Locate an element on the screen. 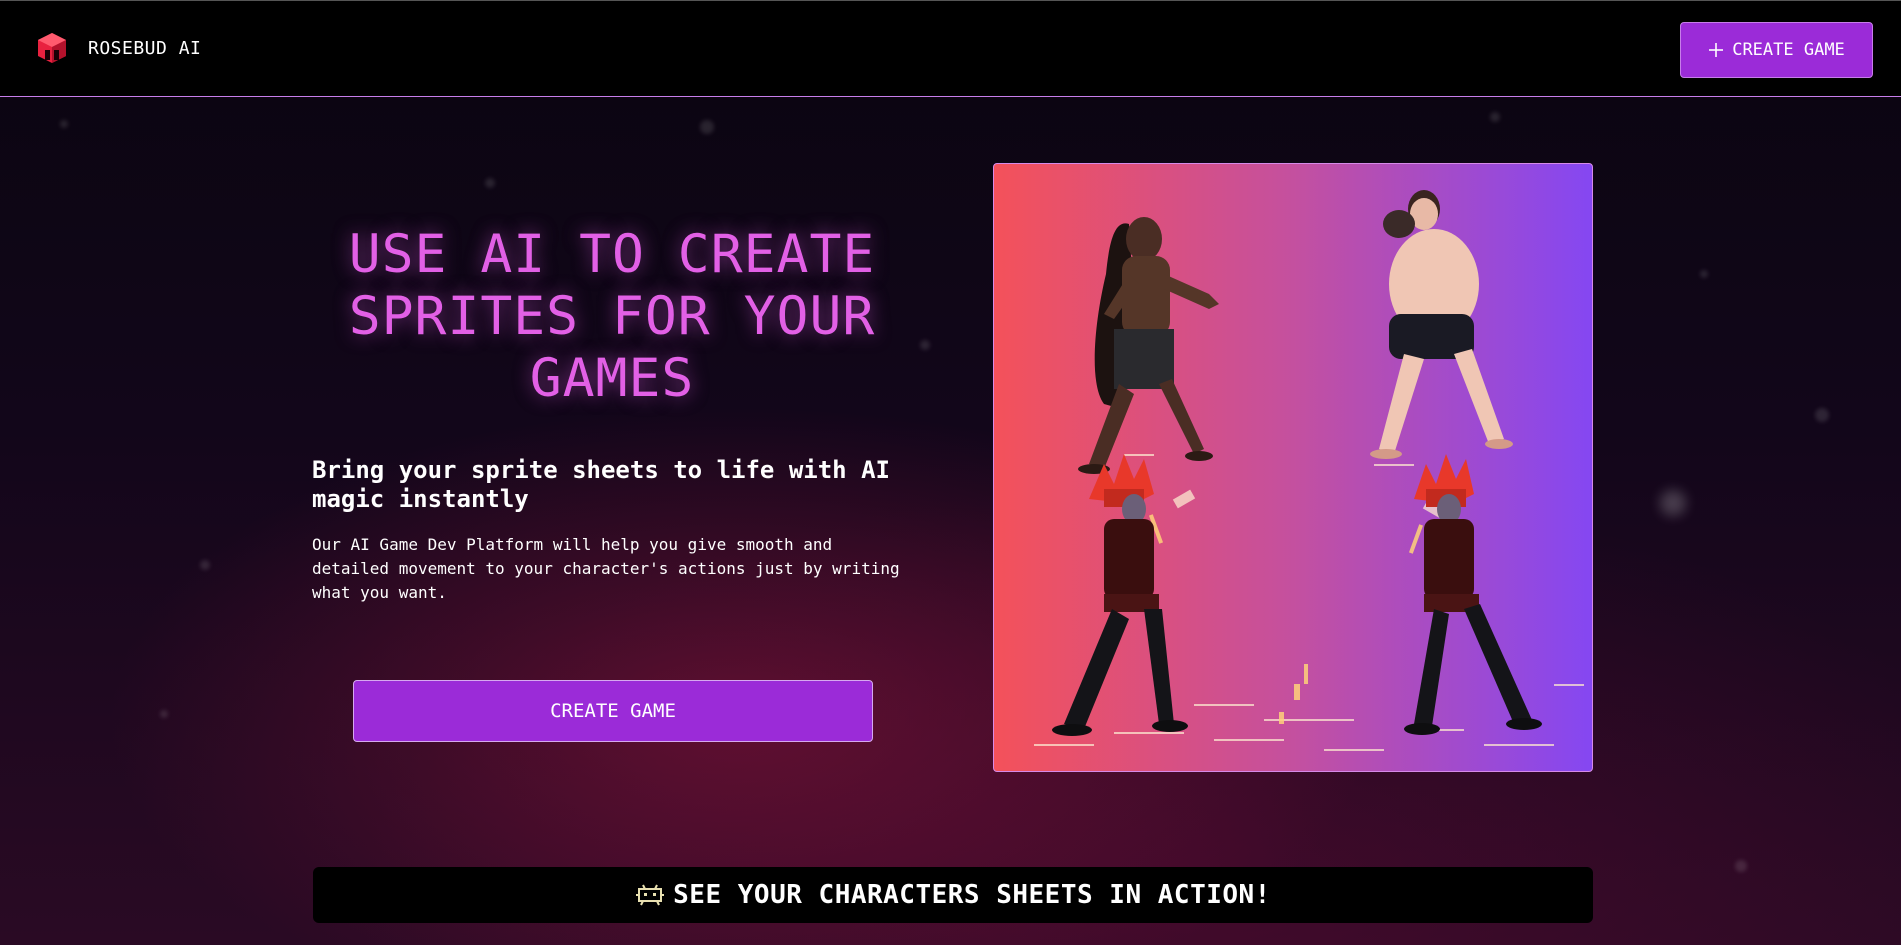  plus-icon is located at coordinates (1716, 50).